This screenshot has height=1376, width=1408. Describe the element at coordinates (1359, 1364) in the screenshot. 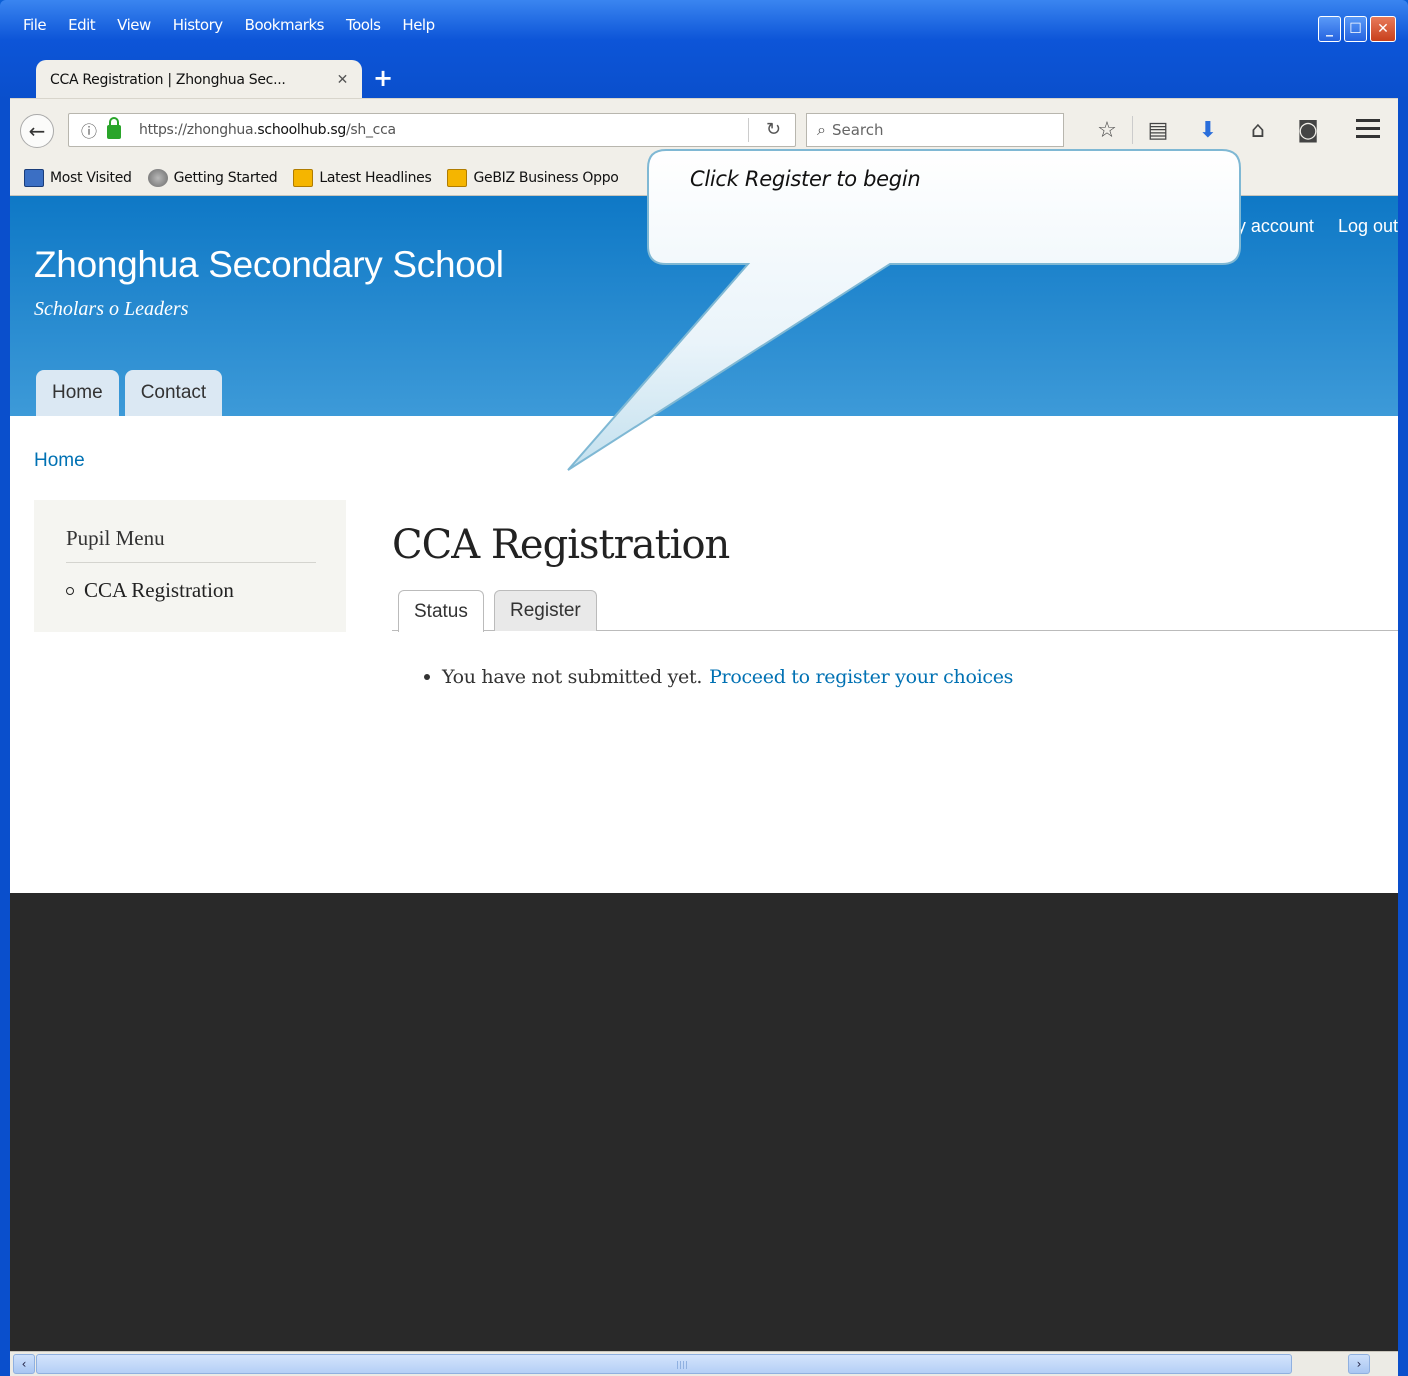

I see `scroll-right-button: ›` at that location.